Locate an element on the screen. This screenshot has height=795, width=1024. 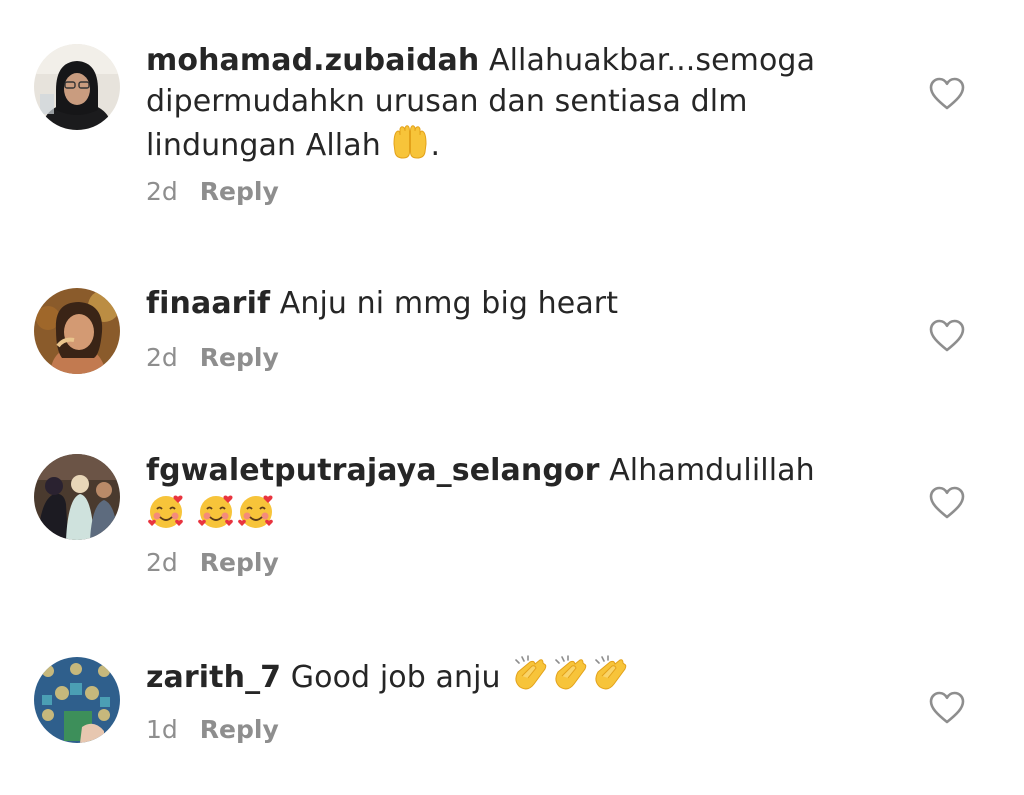
comment-text: fgwaletputrajaya_selangor Alhamdulillah is located at coordinates (496, 492).